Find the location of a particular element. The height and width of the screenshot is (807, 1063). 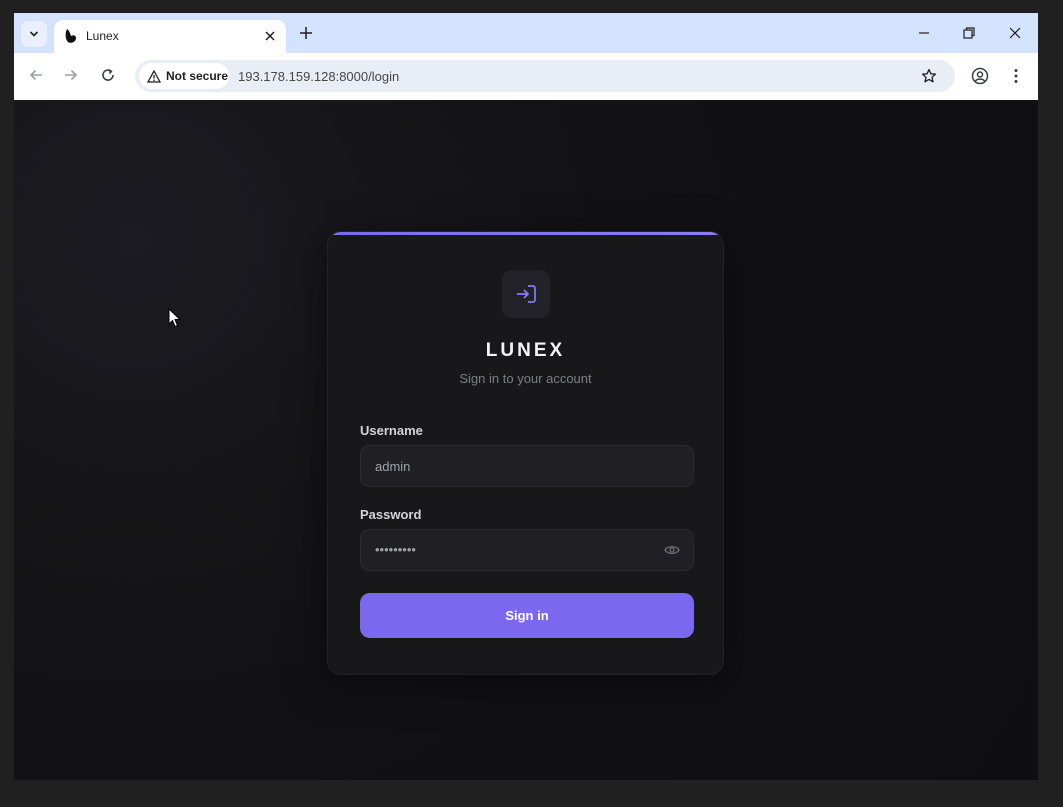

star-icon is located at coordinates (929, 76).